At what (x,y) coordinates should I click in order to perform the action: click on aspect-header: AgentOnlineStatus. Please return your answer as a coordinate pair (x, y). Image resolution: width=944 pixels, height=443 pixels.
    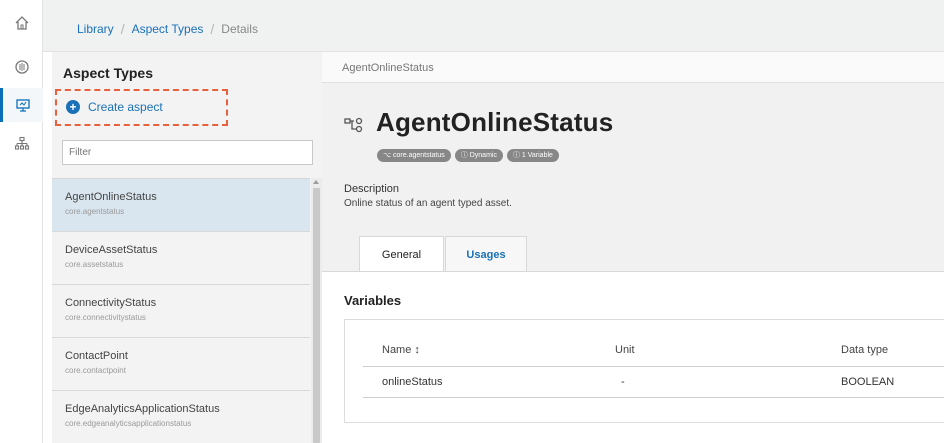
    Looking at the image, I should click on (478, 122).